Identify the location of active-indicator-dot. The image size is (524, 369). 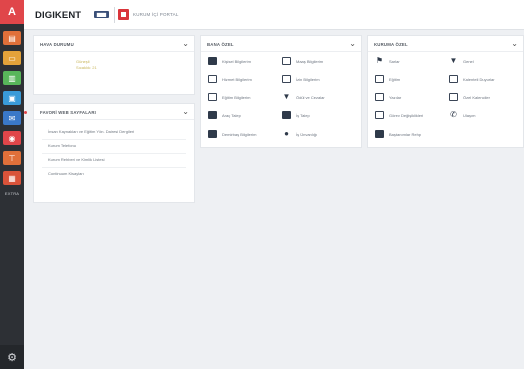
(25, 112).